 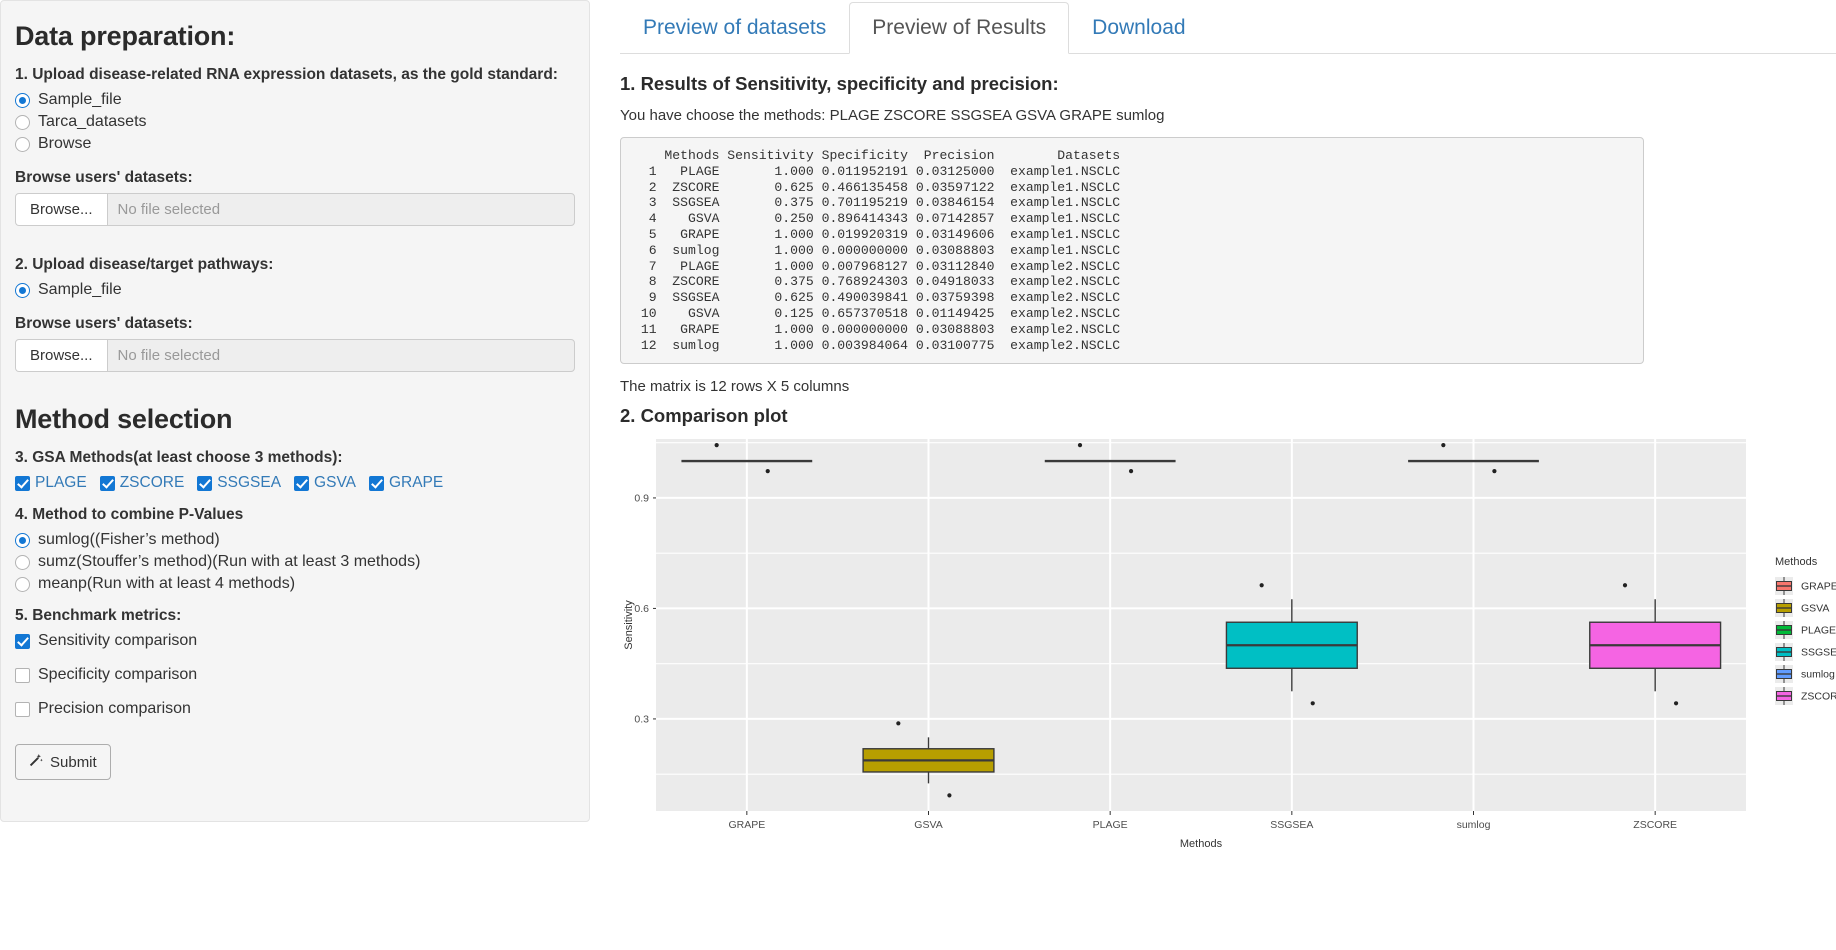 I want to click on checkbox-label: Specificity comparison, so click(x=118, y=674).